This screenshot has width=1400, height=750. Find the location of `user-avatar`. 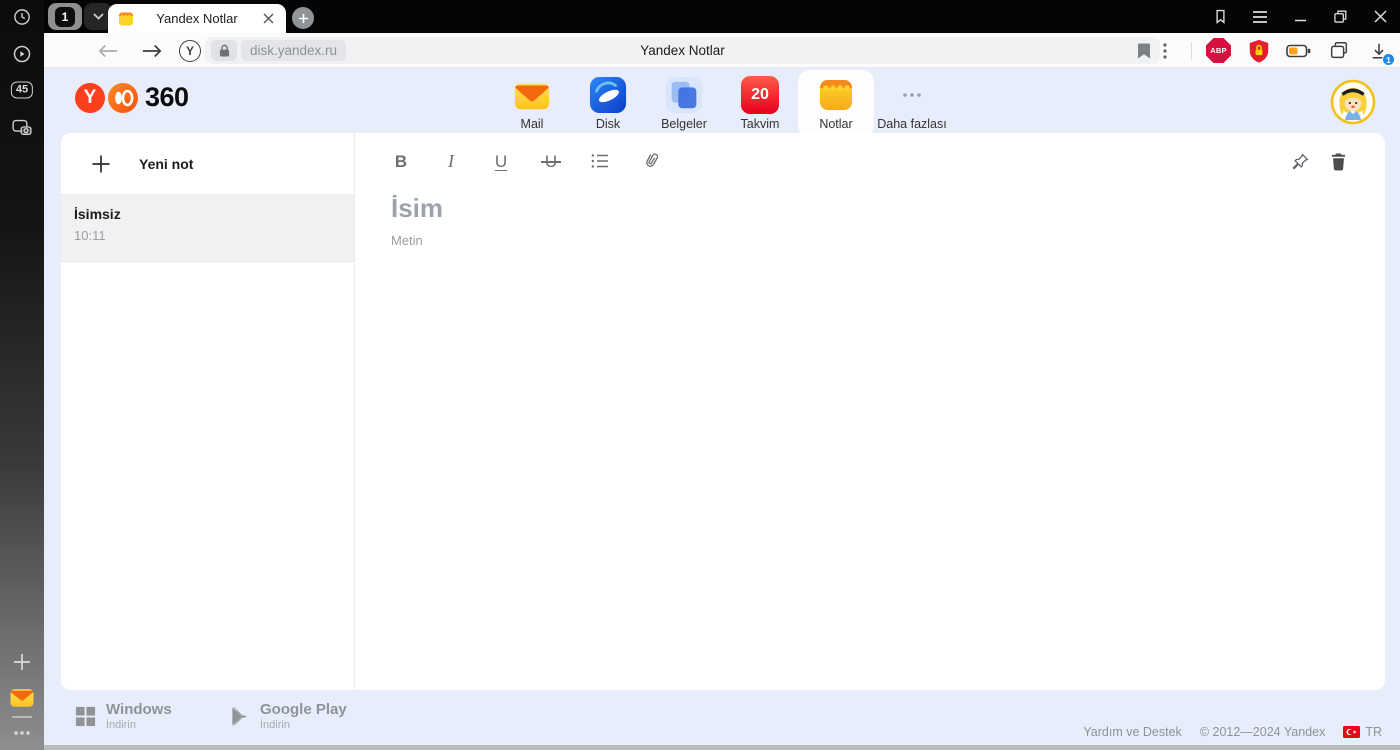

user-avatar is located at coordinates (1353, 102).